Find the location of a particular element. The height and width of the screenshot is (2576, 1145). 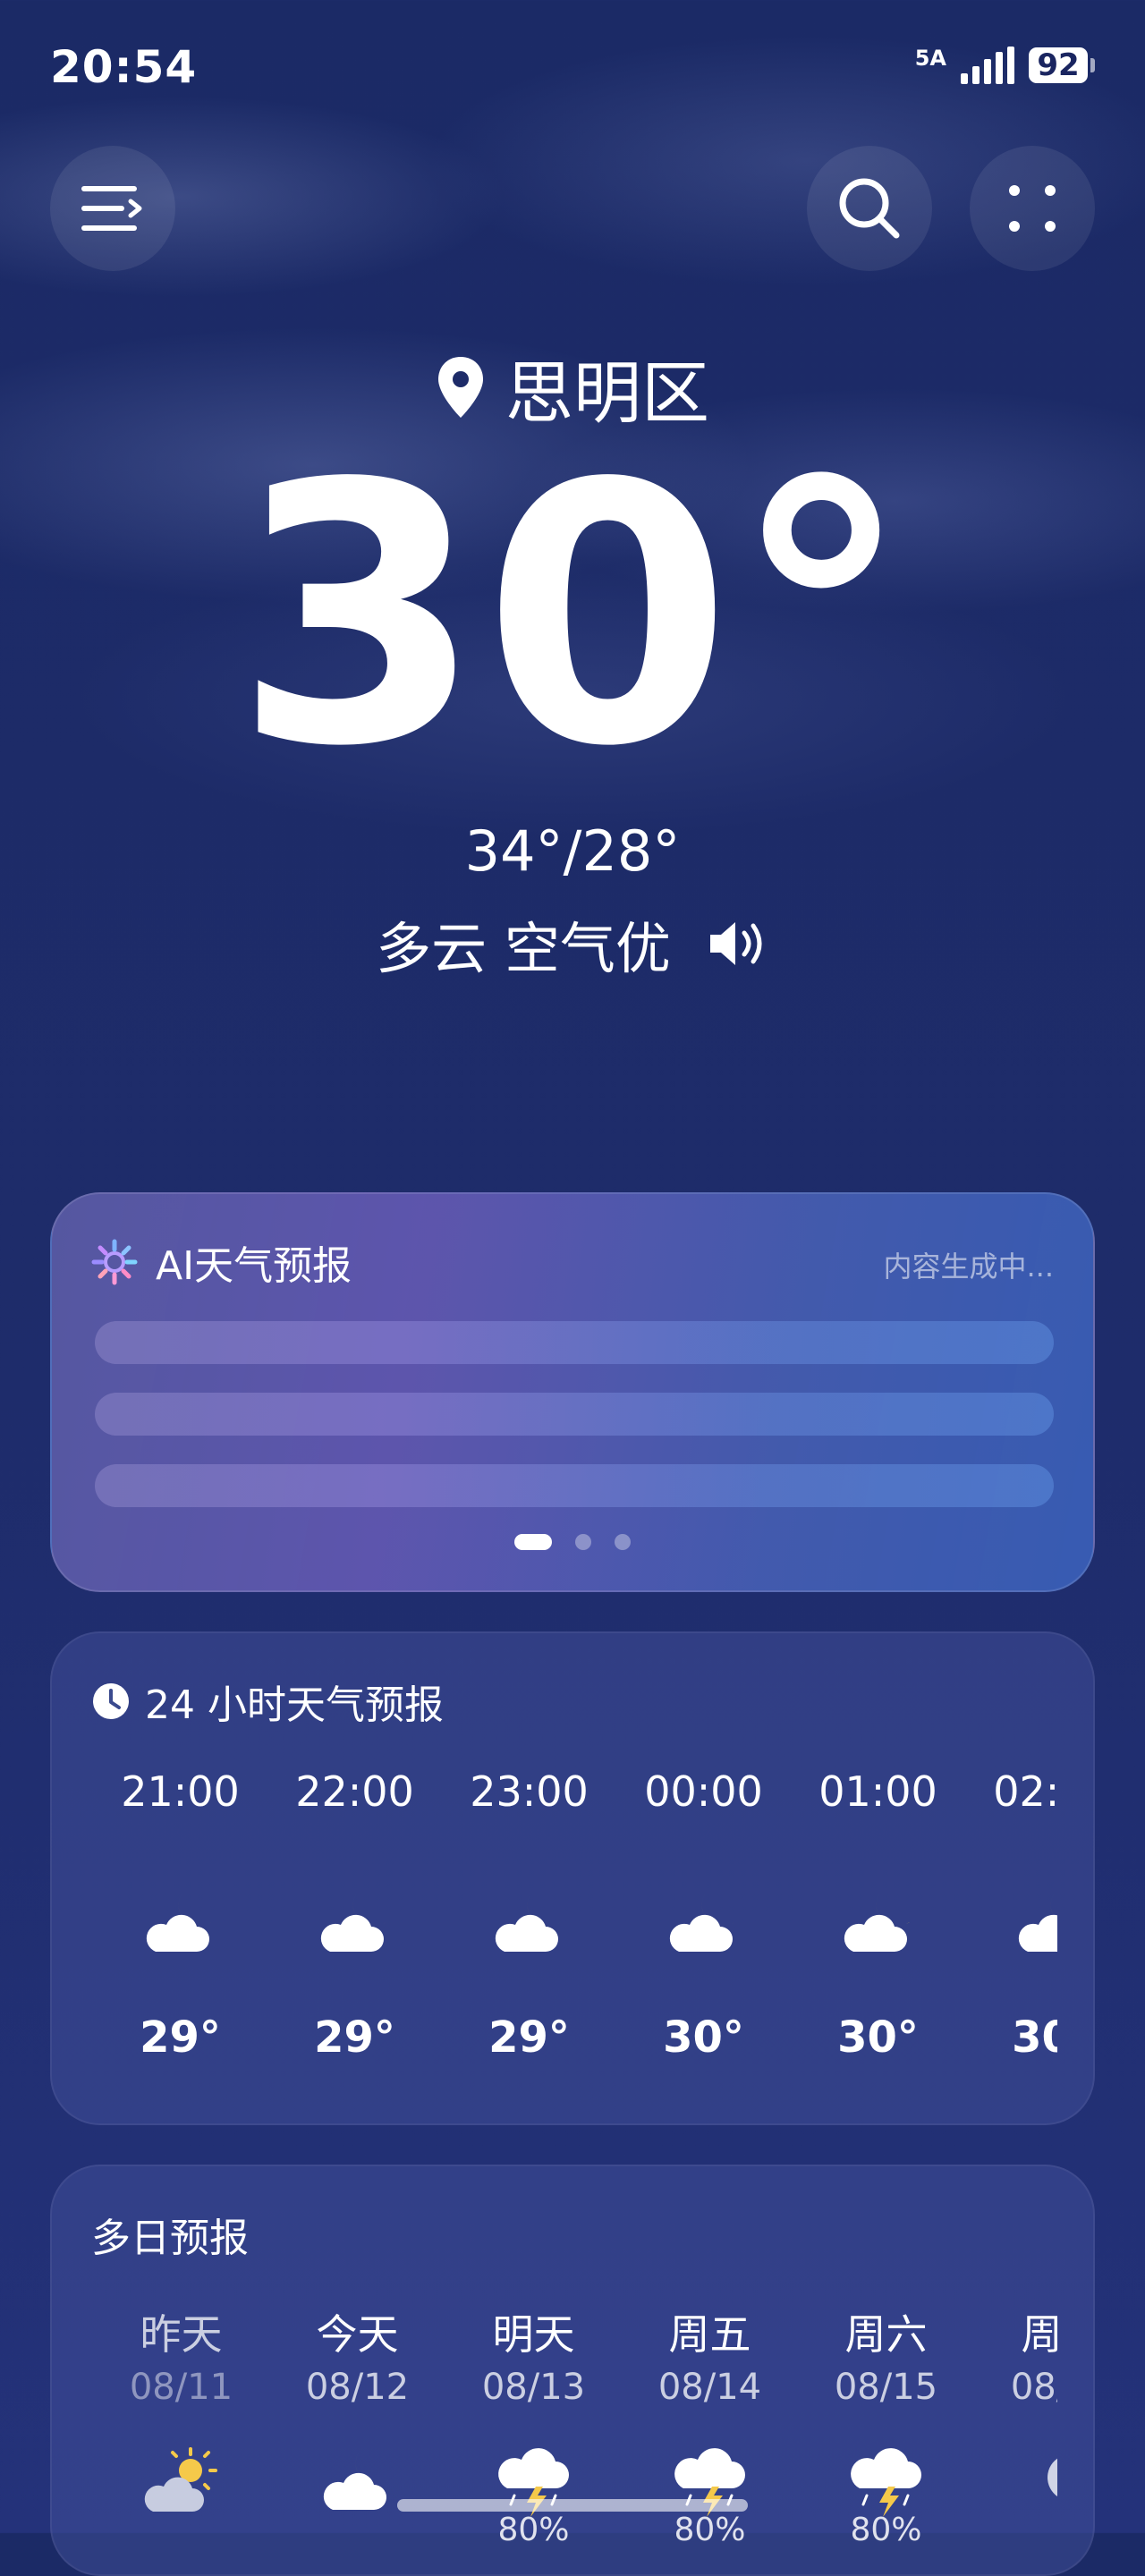

battery-level: 92 is located at coordinates (1058, 65).